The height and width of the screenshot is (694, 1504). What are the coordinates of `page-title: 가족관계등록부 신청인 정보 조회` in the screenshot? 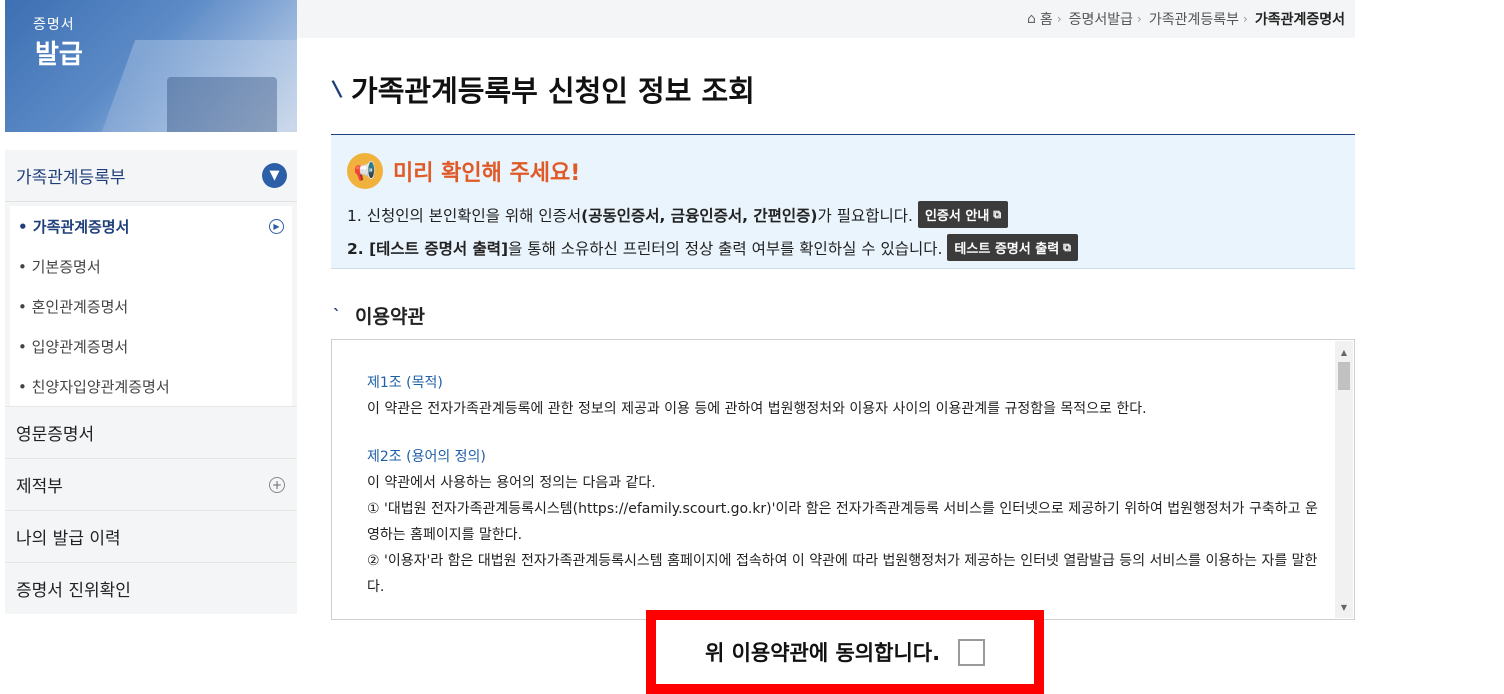 It's located at (553, 91).